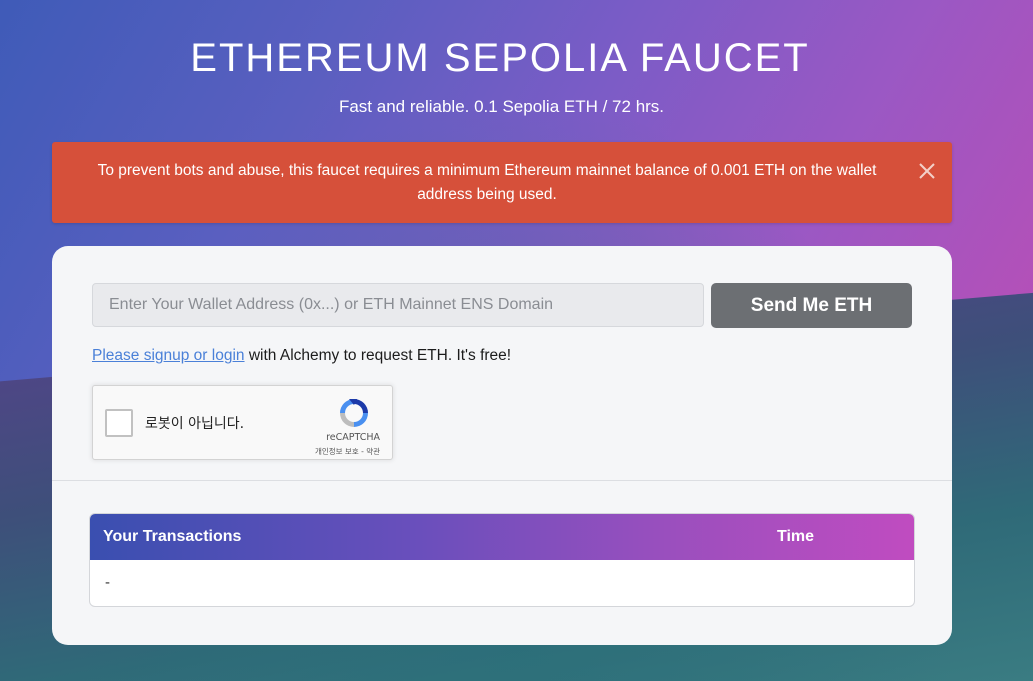 This screenshot has width=1033, height=681. What do you see at coordinates (354, 413) in the screenshot?
I see `recaptcha-logo-icon` at bounding box center [354, 413].